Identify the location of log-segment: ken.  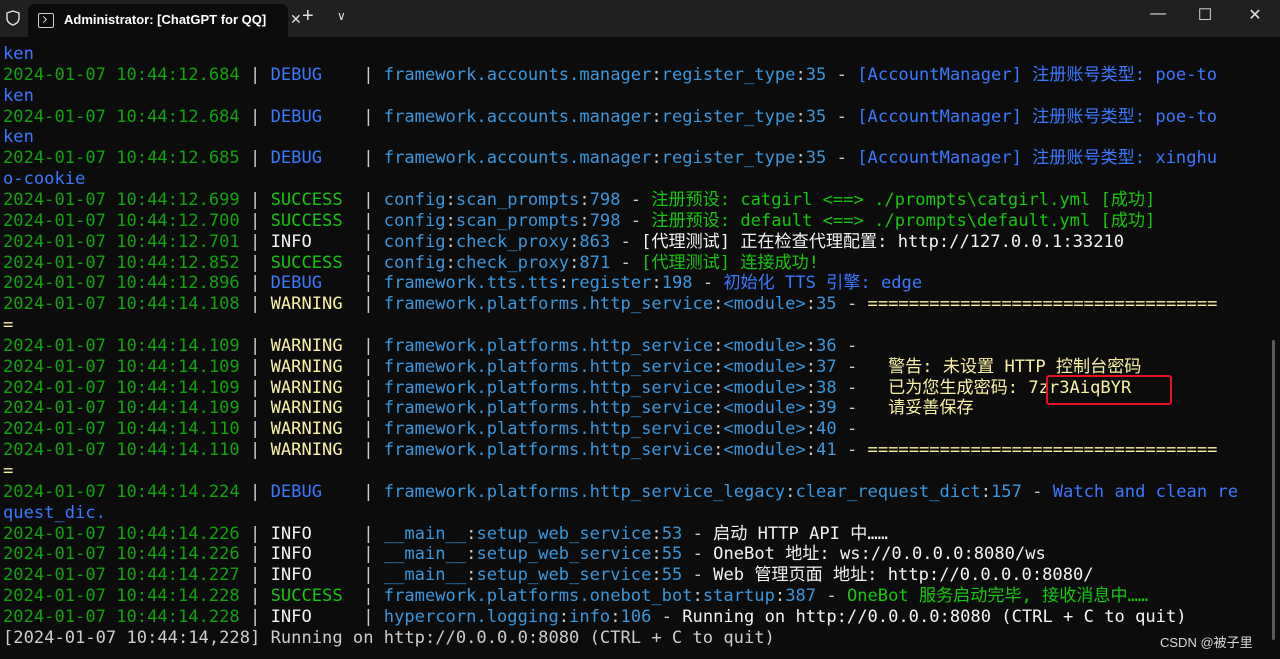
(18, 95).